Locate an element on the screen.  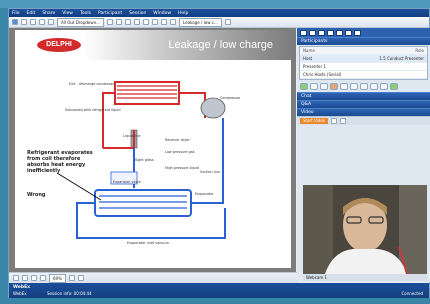
fit-icon is located at coordinates (71, 278).